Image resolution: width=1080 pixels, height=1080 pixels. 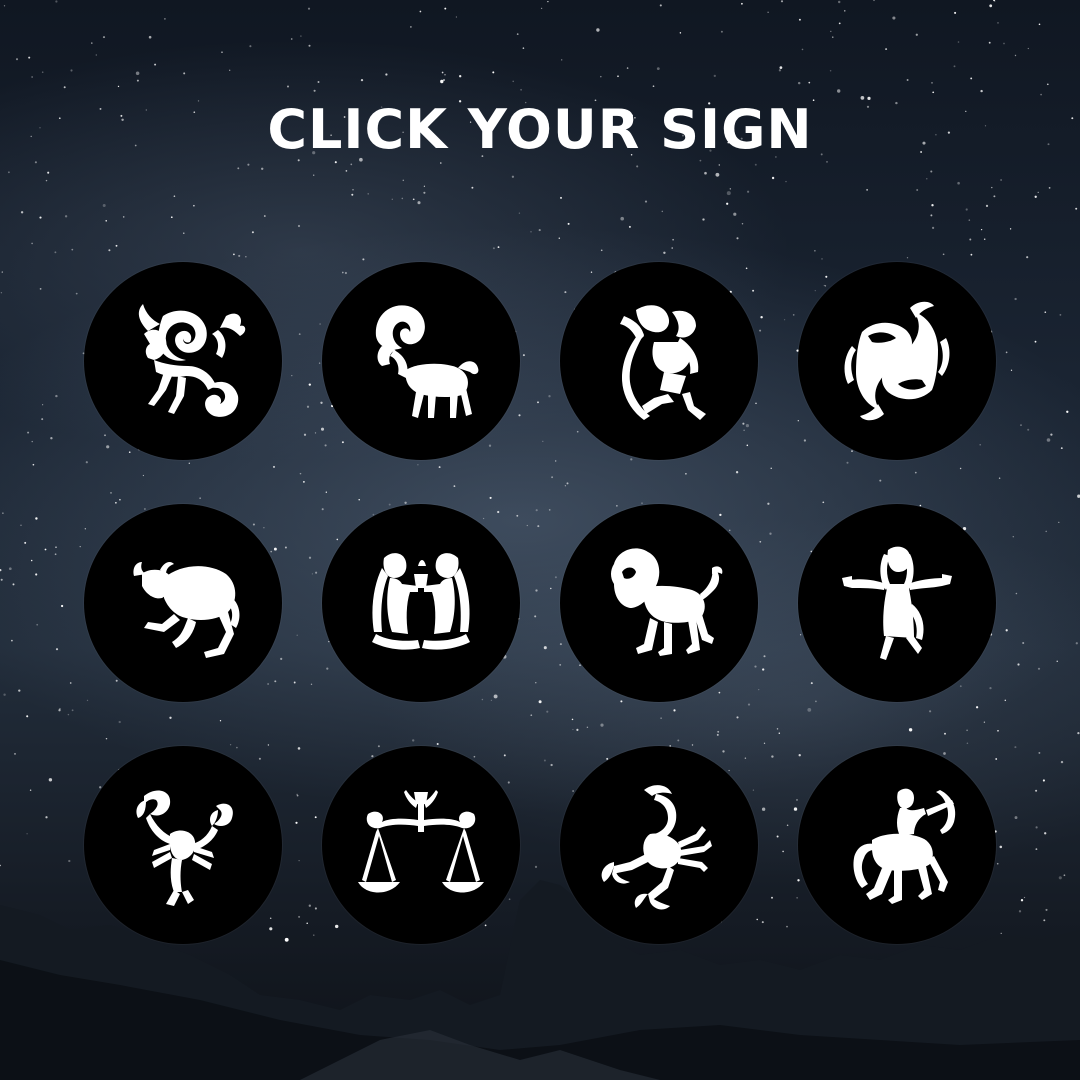 I want to click on sign-taurus, so click(x=183, y=603).